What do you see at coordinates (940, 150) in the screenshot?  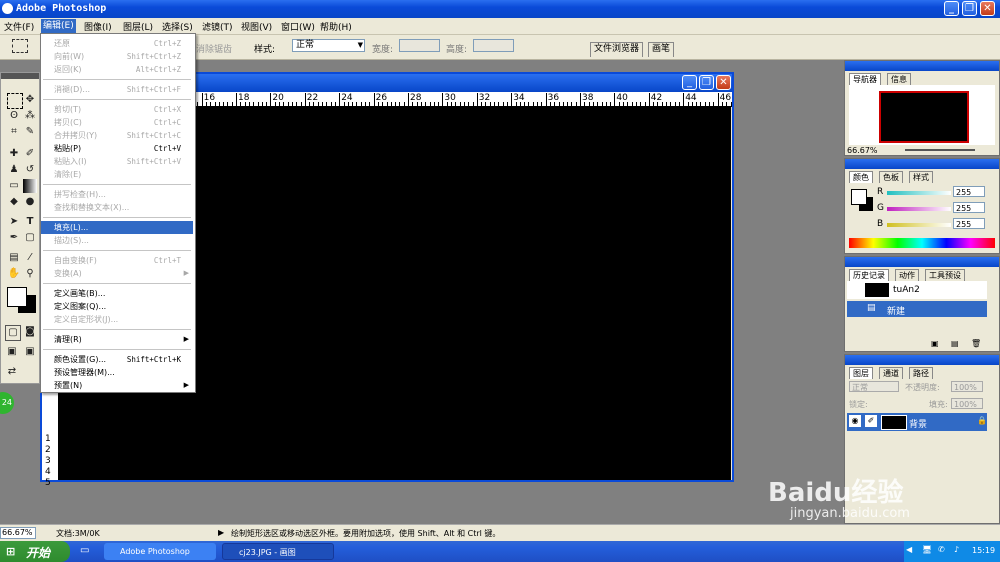 I see `navigator-zoom-slider` at bounding box center [940, 150].